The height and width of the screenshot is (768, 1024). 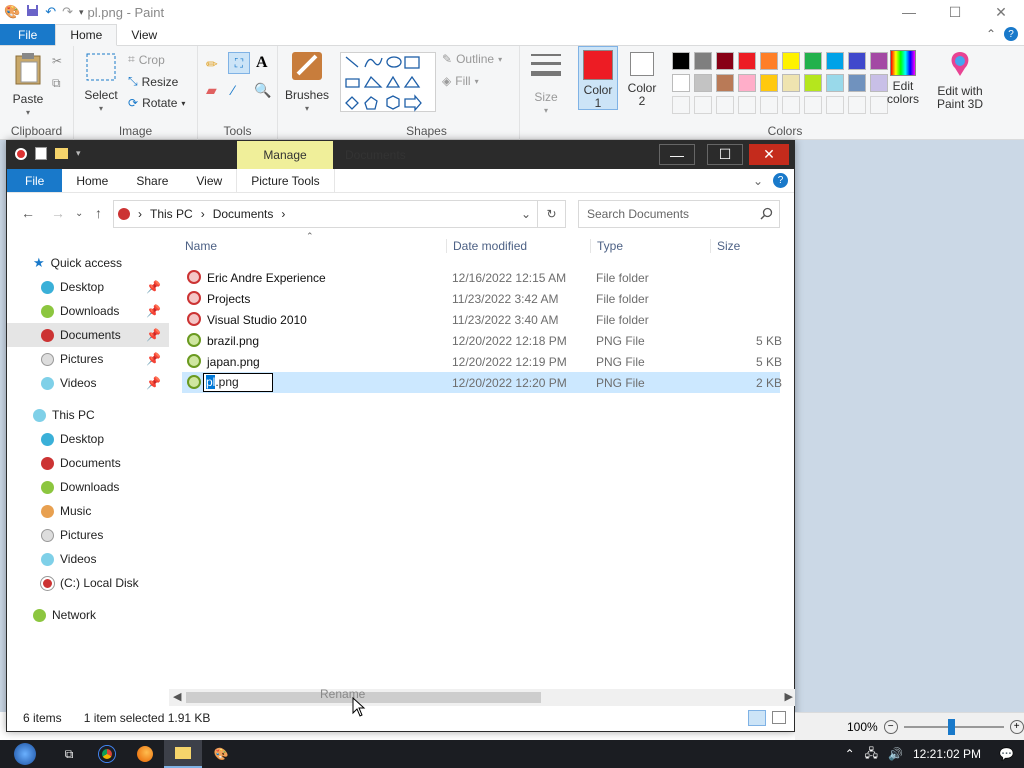 What do you see at coordinates (388, 82) in the screenshot?
I see `shapes-gallery` at bounding box center [388, 82].